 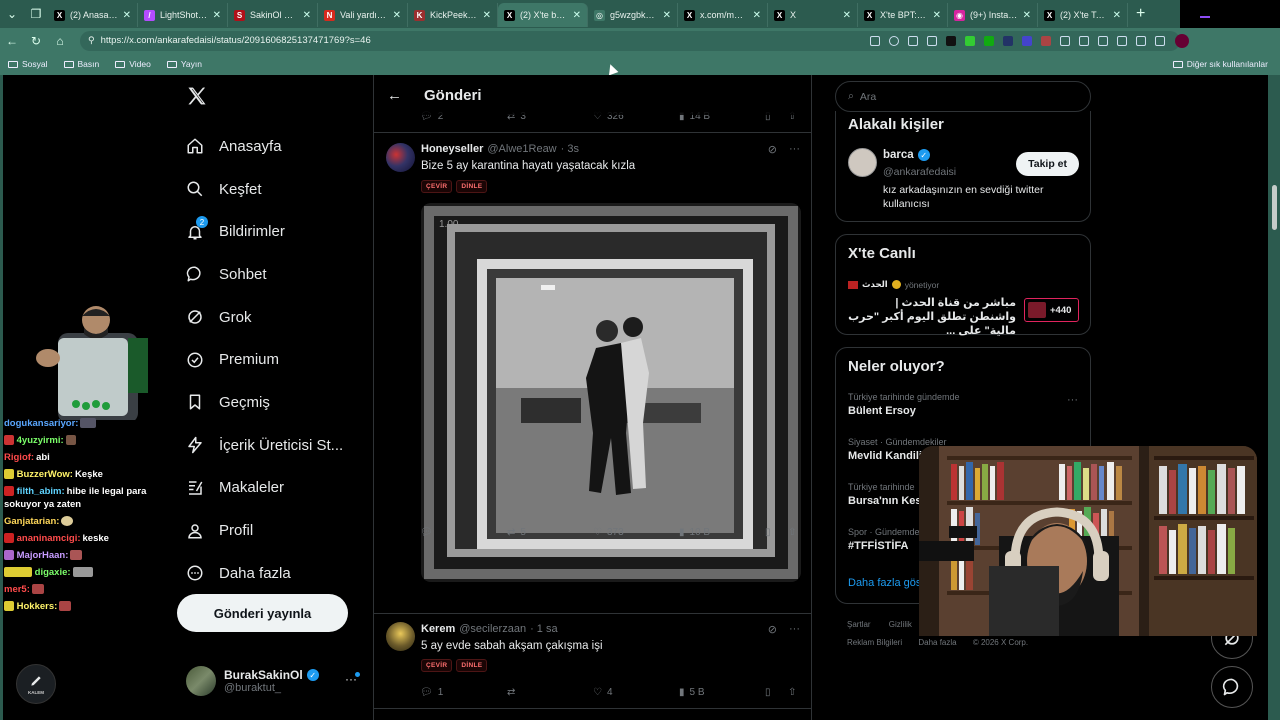 I want to click on views-action: ▮ 5 B, so click(x=692, y=692).